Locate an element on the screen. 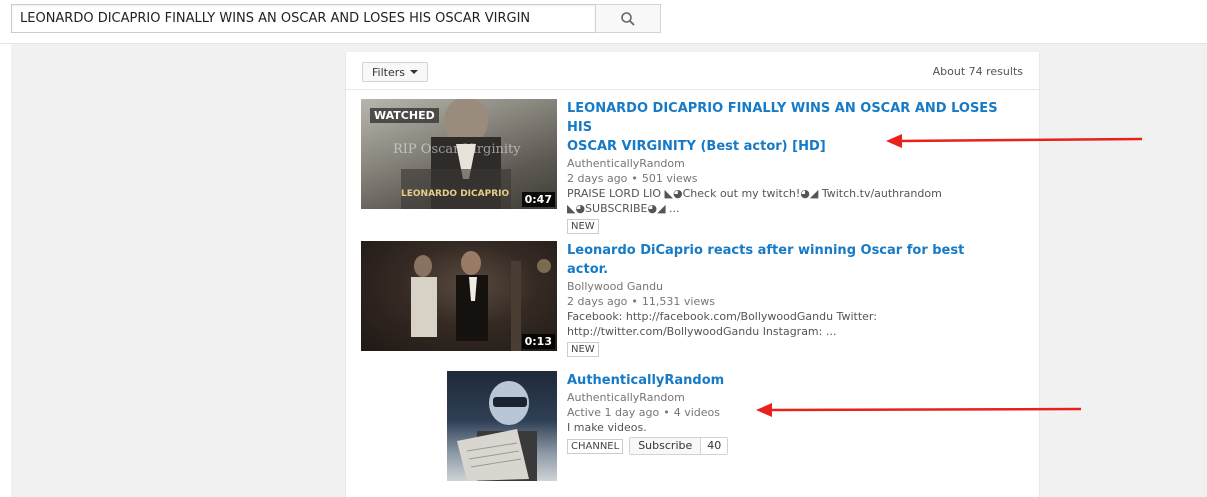  caret-down-icon is located at coordinates (413, 72).